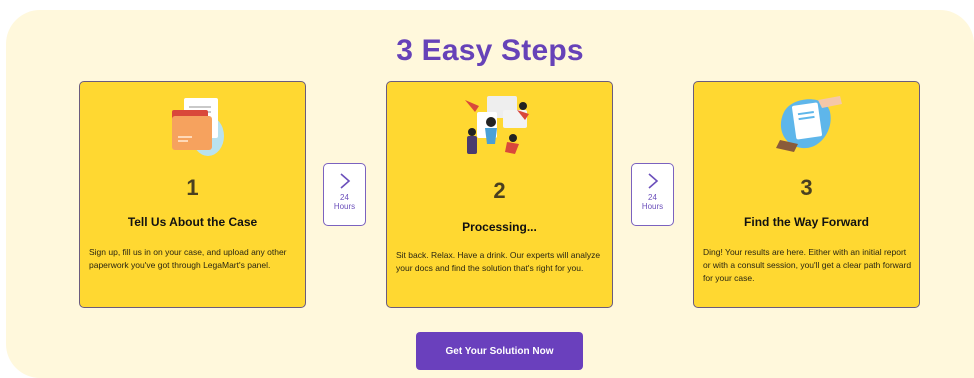 The height and width of the screenshot is (378, 974). Describe the element at coordinates (499, 190) in the screenshot. I see `step-number: 2` at that location.